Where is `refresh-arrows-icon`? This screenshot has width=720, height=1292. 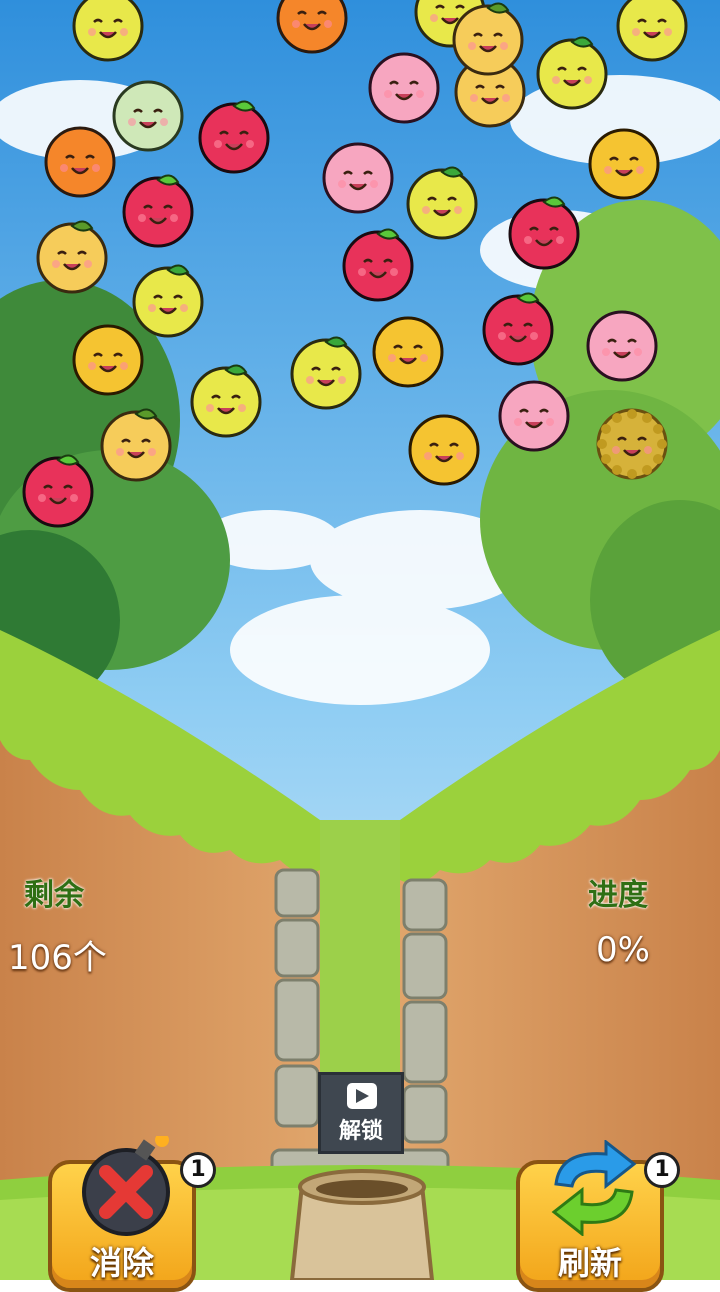
refresh-arrows-icon is located at coordinates (594, 1188).